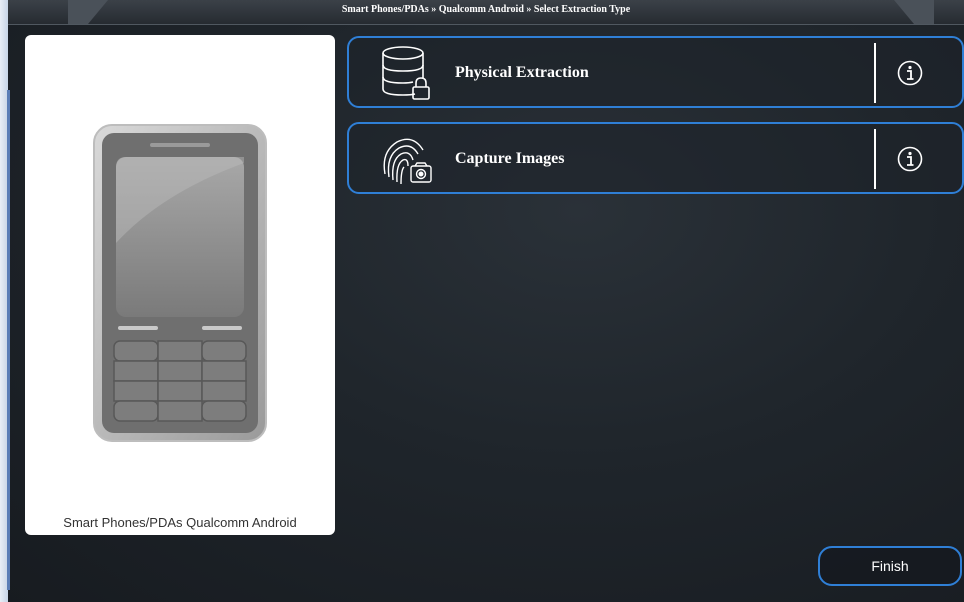  What do you see at coordinates (522, 72) in the screenshot?
I see `option-label: Physical Extraction` at bounding box center [522, 72].